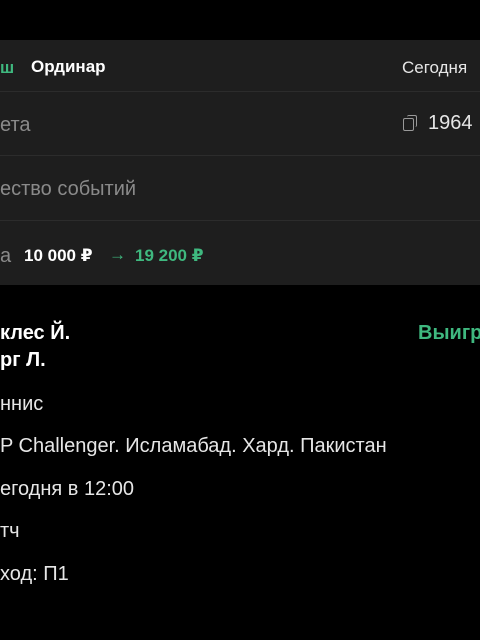  Describe the element at coordinates (67, 489) in the screenshot. I see `event-time: егодня в 12:00` at that location.